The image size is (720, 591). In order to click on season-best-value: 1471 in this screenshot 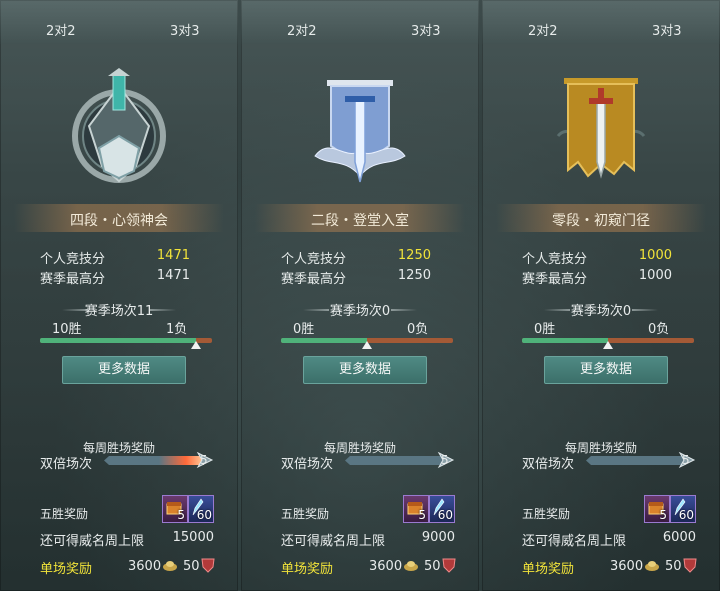, I will do `click(173, 275)`.